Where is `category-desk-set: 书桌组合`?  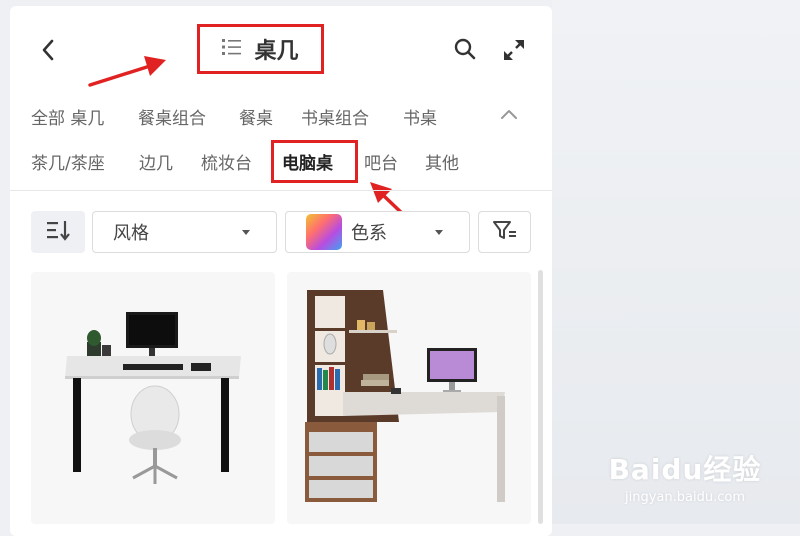
category-desk-set: 书桌组合 is located at coordinates (335, 116).